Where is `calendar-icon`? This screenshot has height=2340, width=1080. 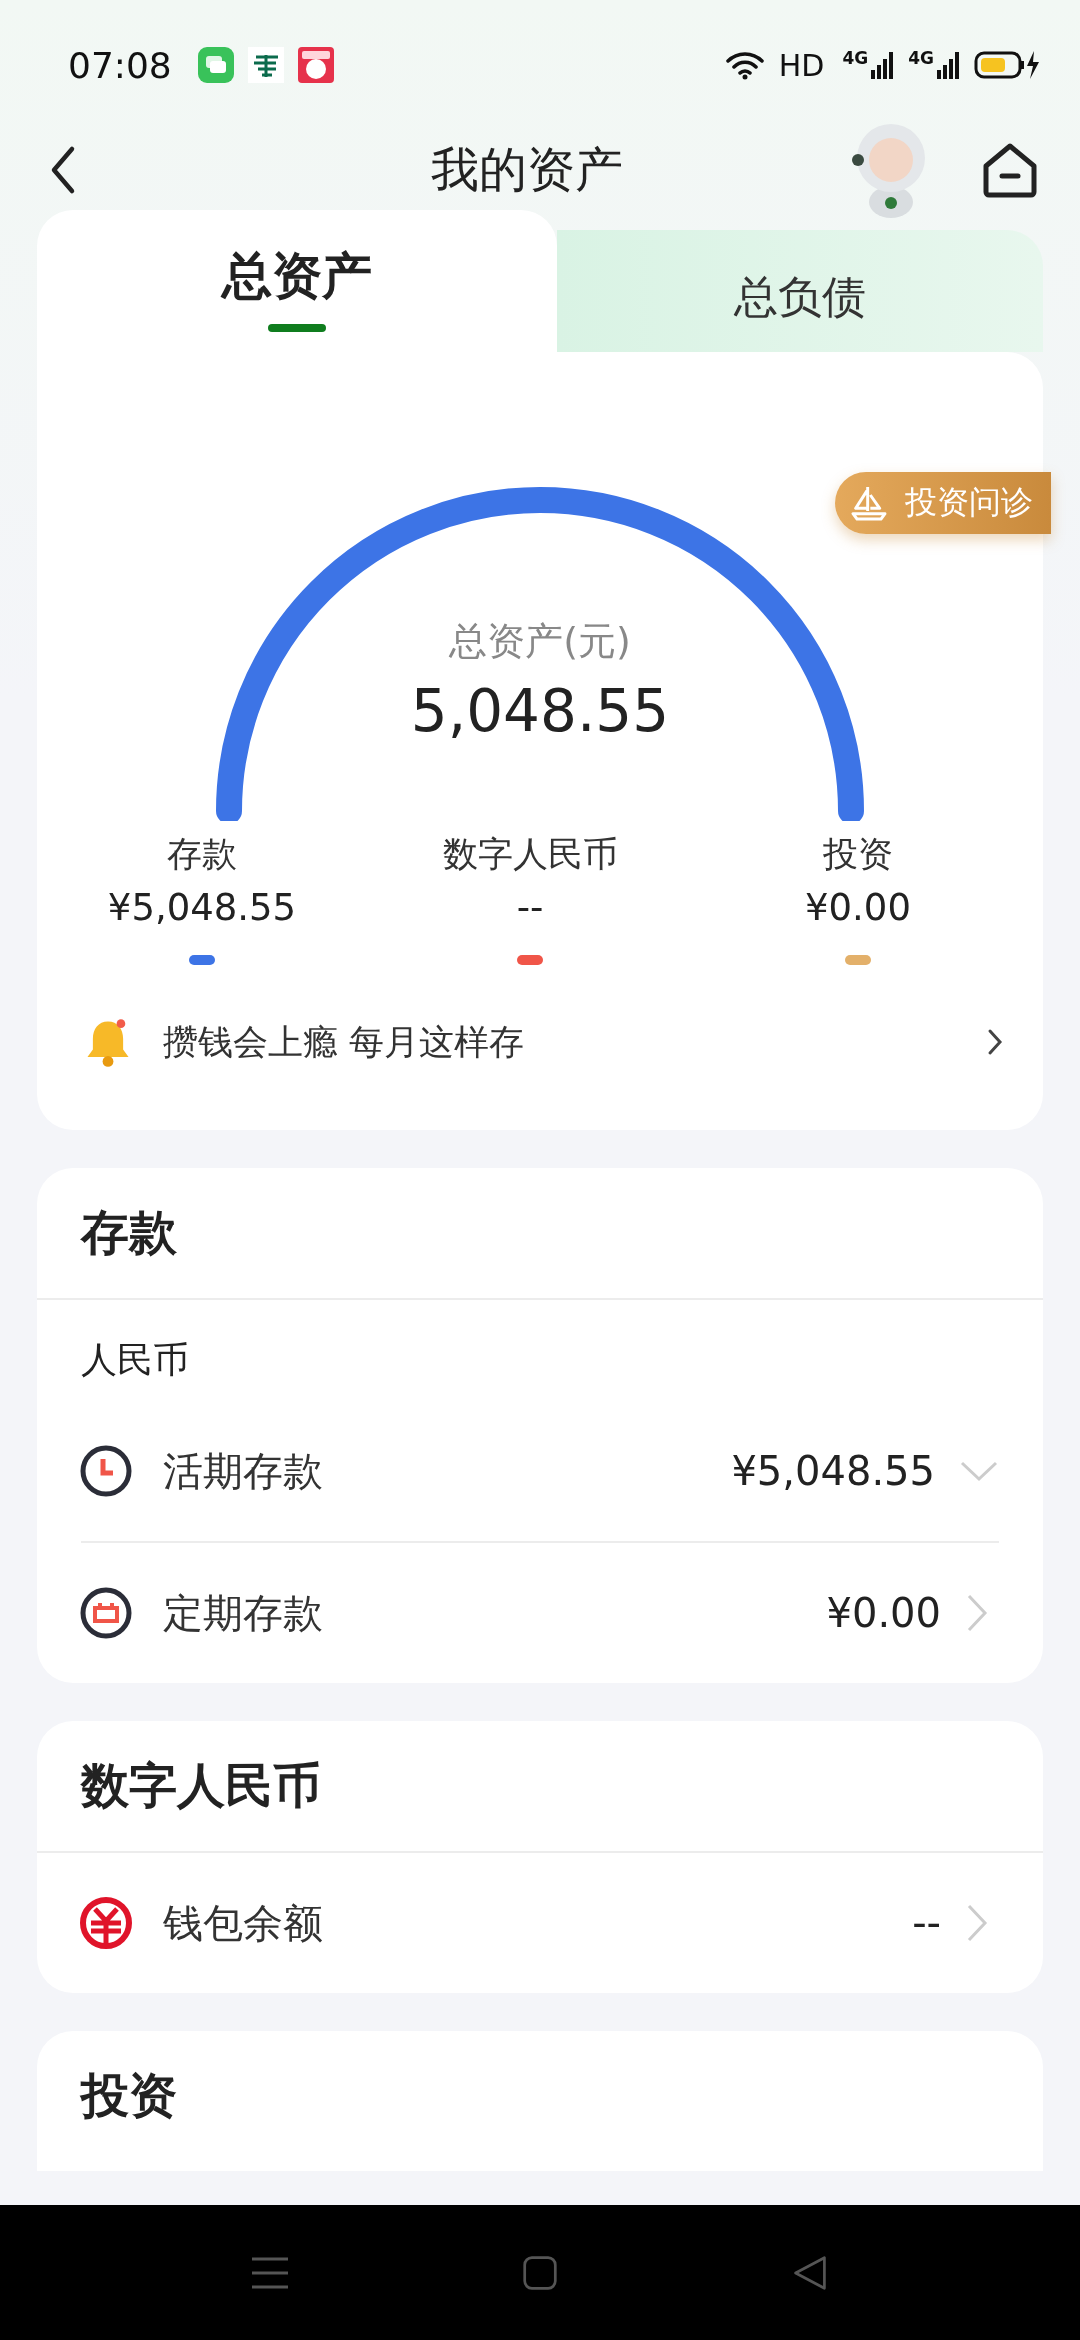
calendar-icon is located at coordinates (106, 1613).